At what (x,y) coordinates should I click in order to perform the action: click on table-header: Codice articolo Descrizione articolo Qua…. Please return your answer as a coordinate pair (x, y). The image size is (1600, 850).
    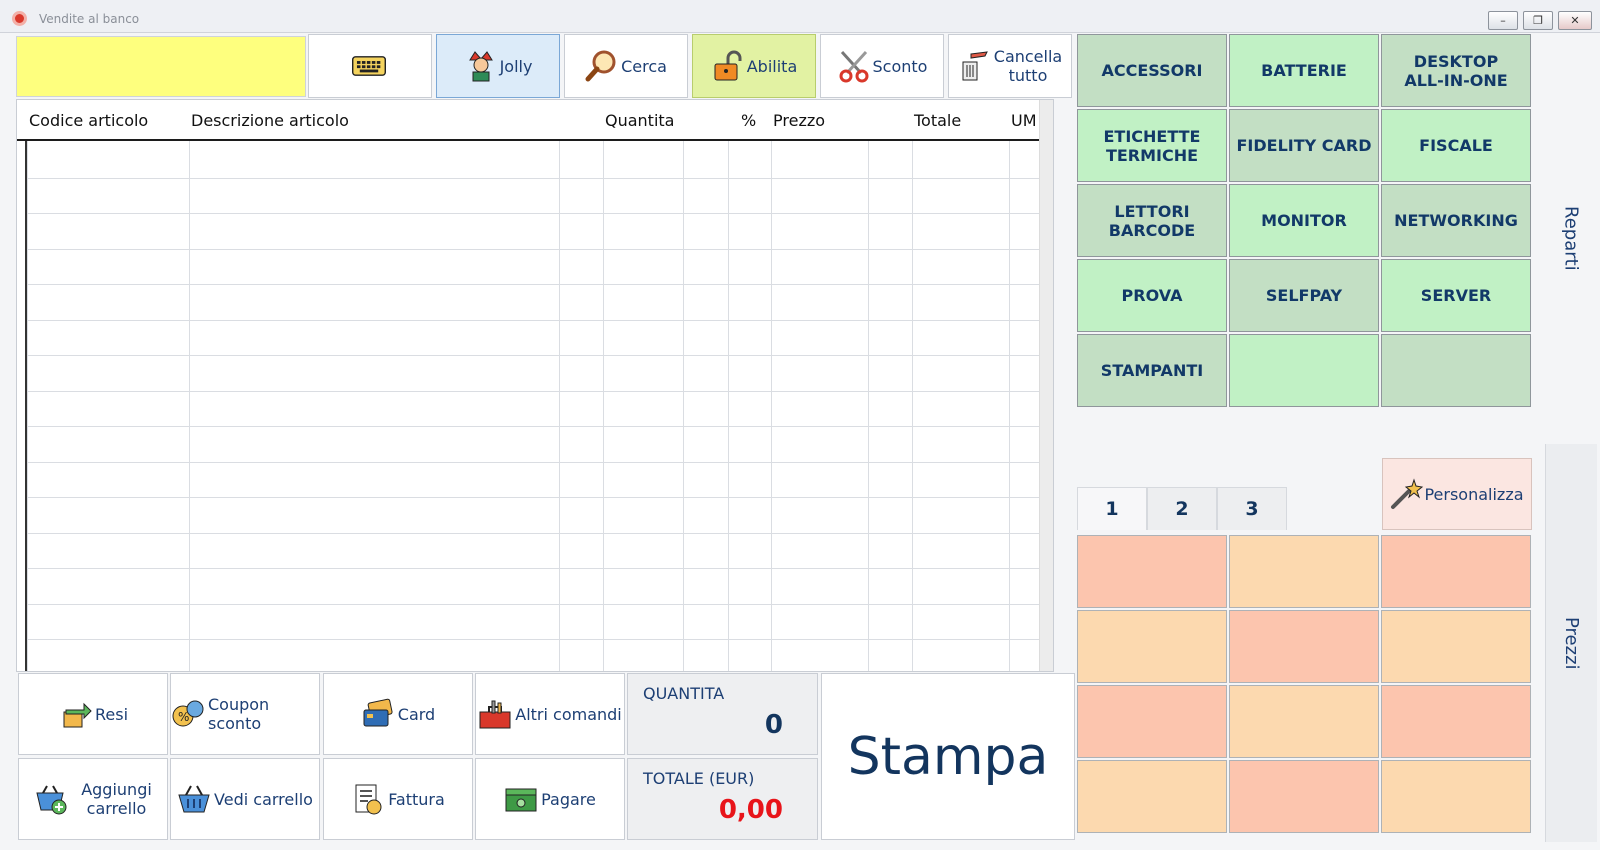
    Looking at the image, I should click on (535, 120).